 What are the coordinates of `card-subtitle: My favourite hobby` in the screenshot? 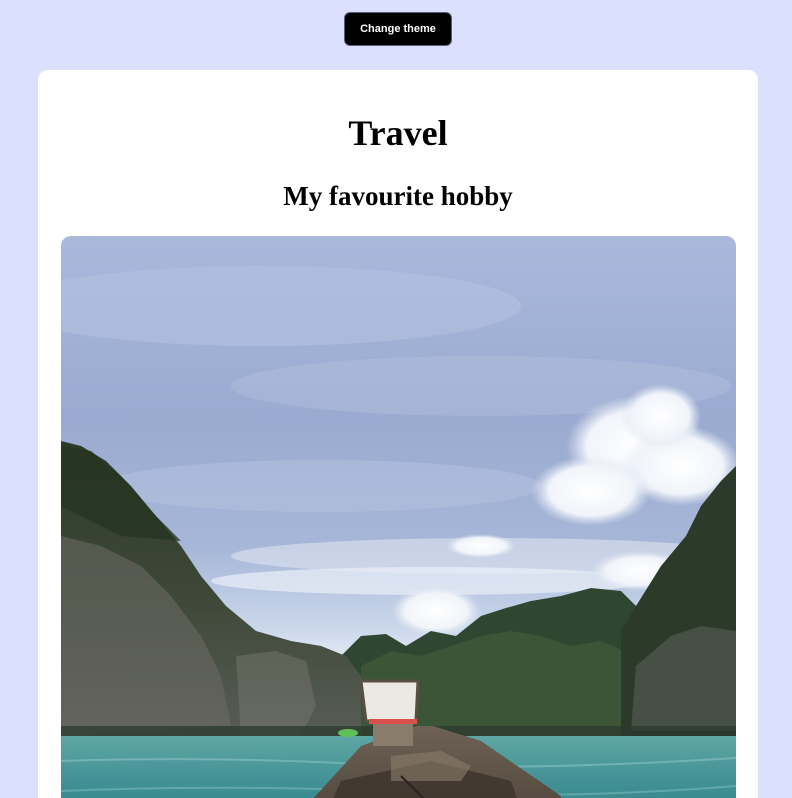 It's located at (398, 196).